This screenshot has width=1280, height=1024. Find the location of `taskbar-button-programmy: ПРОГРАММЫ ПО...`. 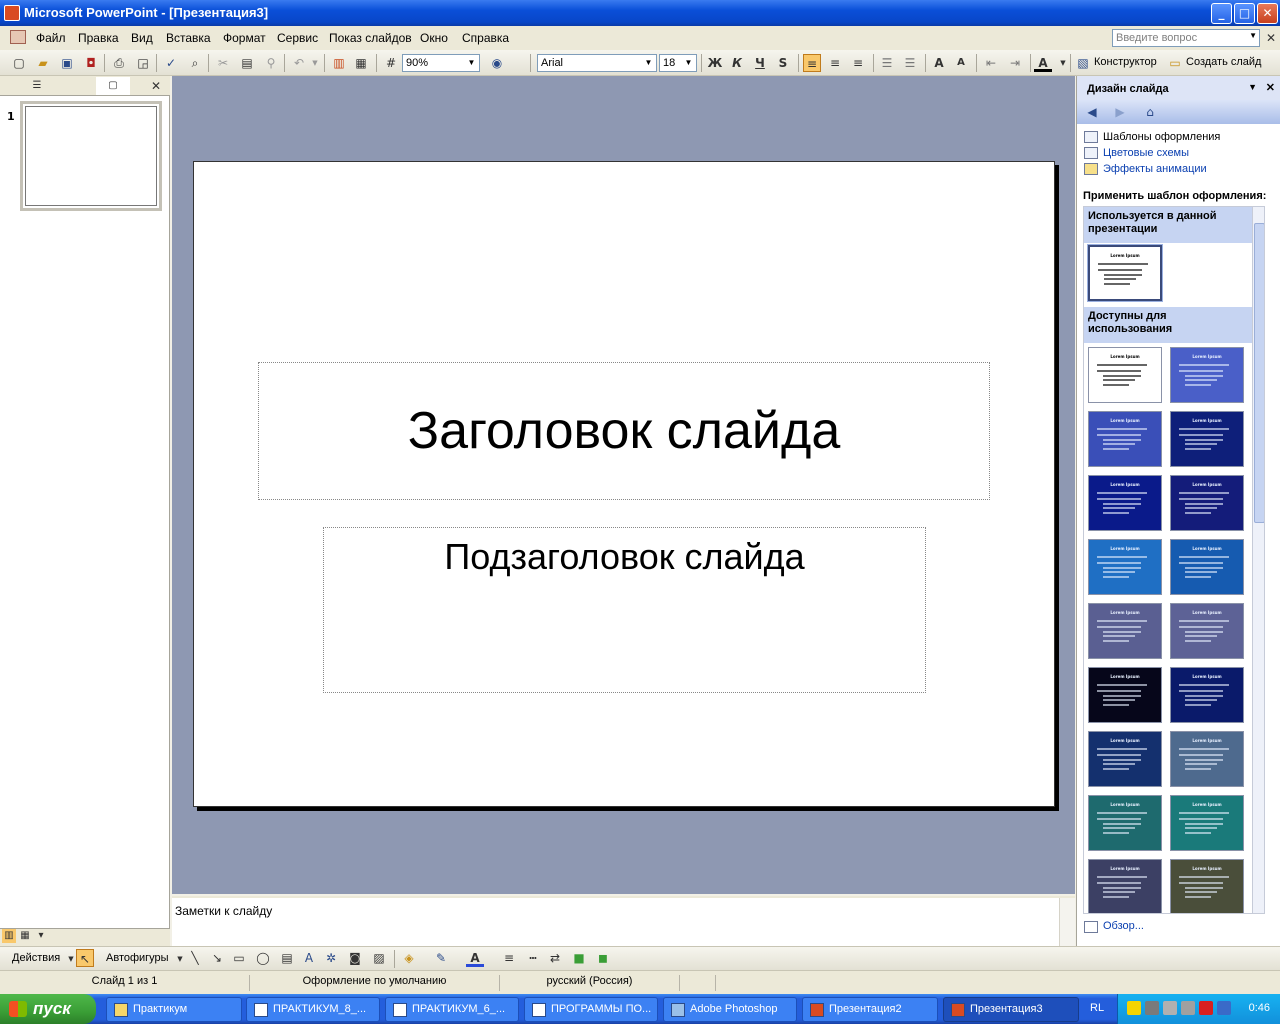

taskbar-button-programmy: ПРОГРАММЫ ПО... is located at coordinates (591, 1009).